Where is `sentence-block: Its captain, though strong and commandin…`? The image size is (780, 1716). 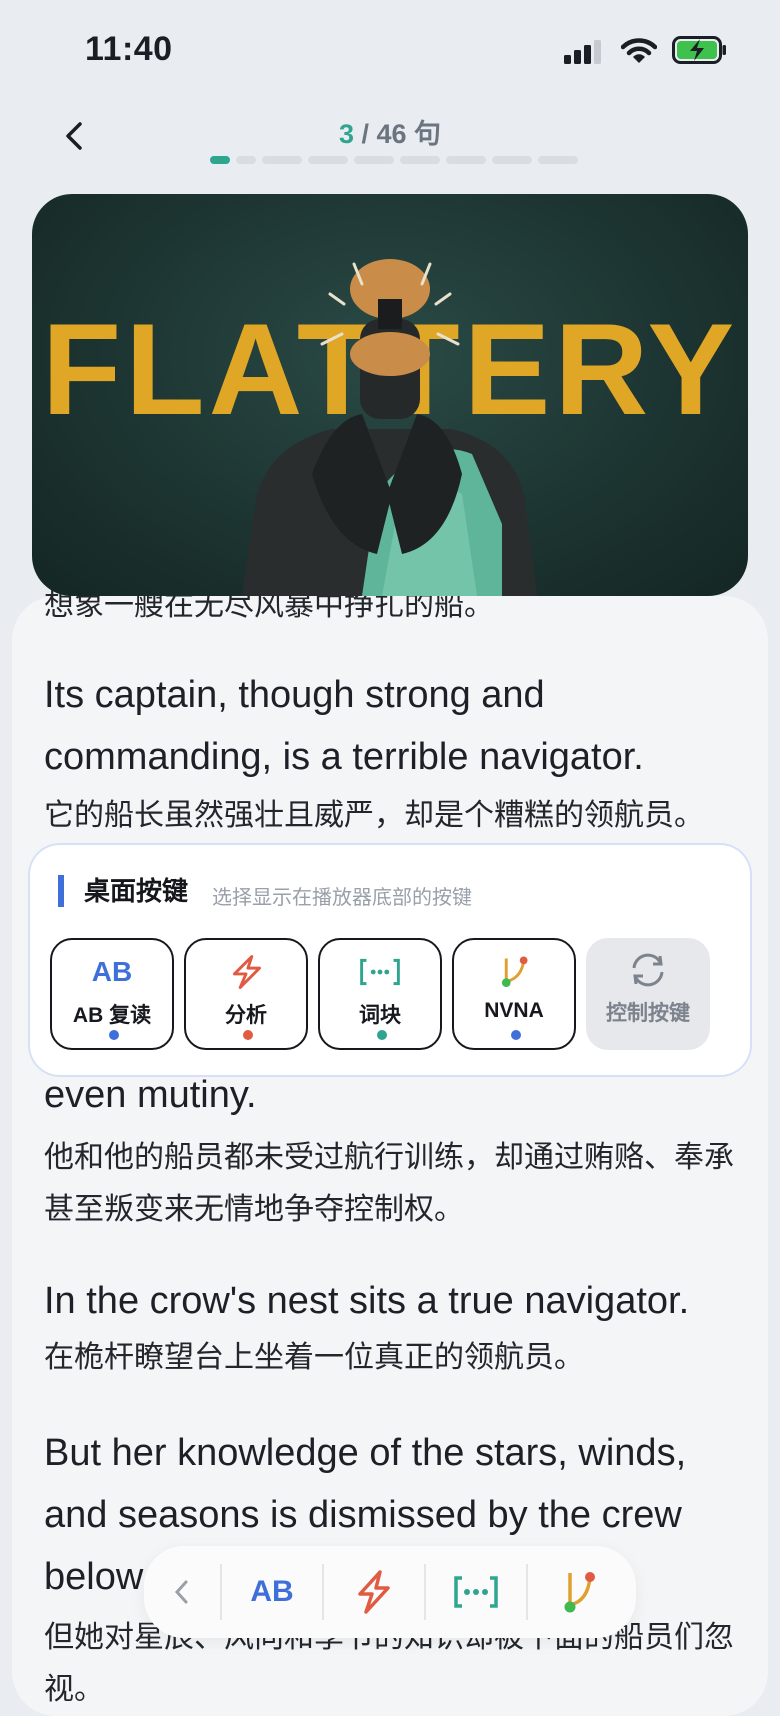
sentence-block: Its captain, though strong and commandin… is located at coordinates (392, 753).